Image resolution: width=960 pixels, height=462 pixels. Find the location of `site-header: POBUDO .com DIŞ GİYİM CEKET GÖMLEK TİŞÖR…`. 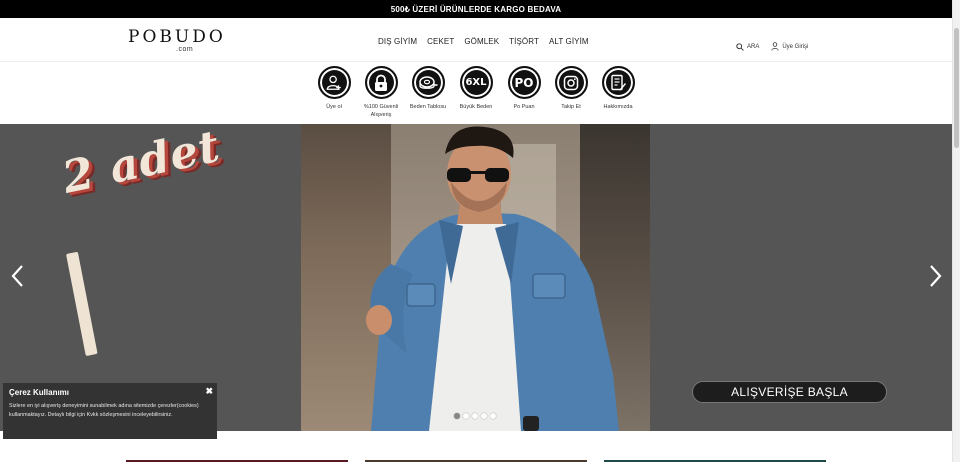

site-header: POBUDO .com DIŞ GİYİM CEKET GÖMLEK TİŞÖR… is located at coordinates (476, 40).